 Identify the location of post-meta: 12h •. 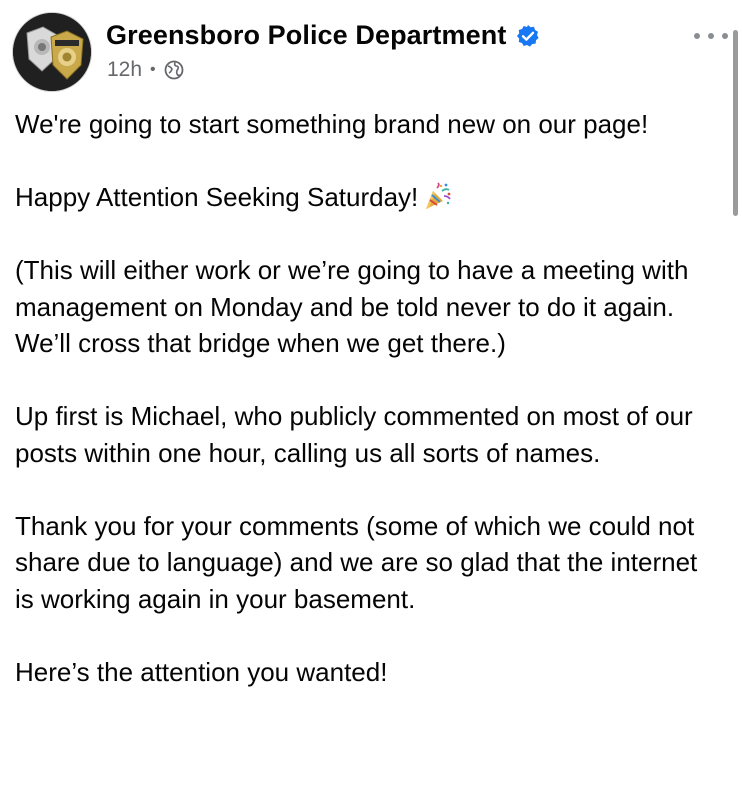
(145, 70).